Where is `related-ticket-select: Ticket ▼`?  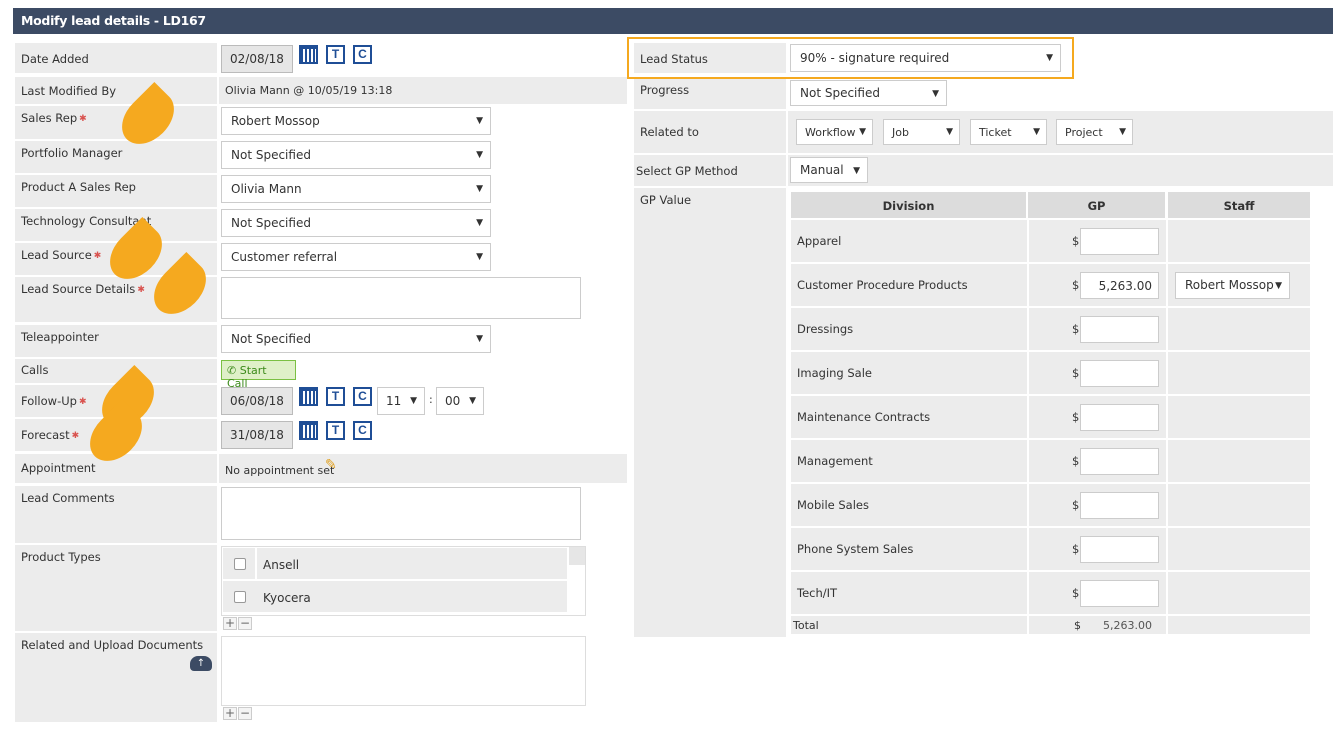
related-ticket-select: Ticket ▼ is located at coordinates (1008, 132).